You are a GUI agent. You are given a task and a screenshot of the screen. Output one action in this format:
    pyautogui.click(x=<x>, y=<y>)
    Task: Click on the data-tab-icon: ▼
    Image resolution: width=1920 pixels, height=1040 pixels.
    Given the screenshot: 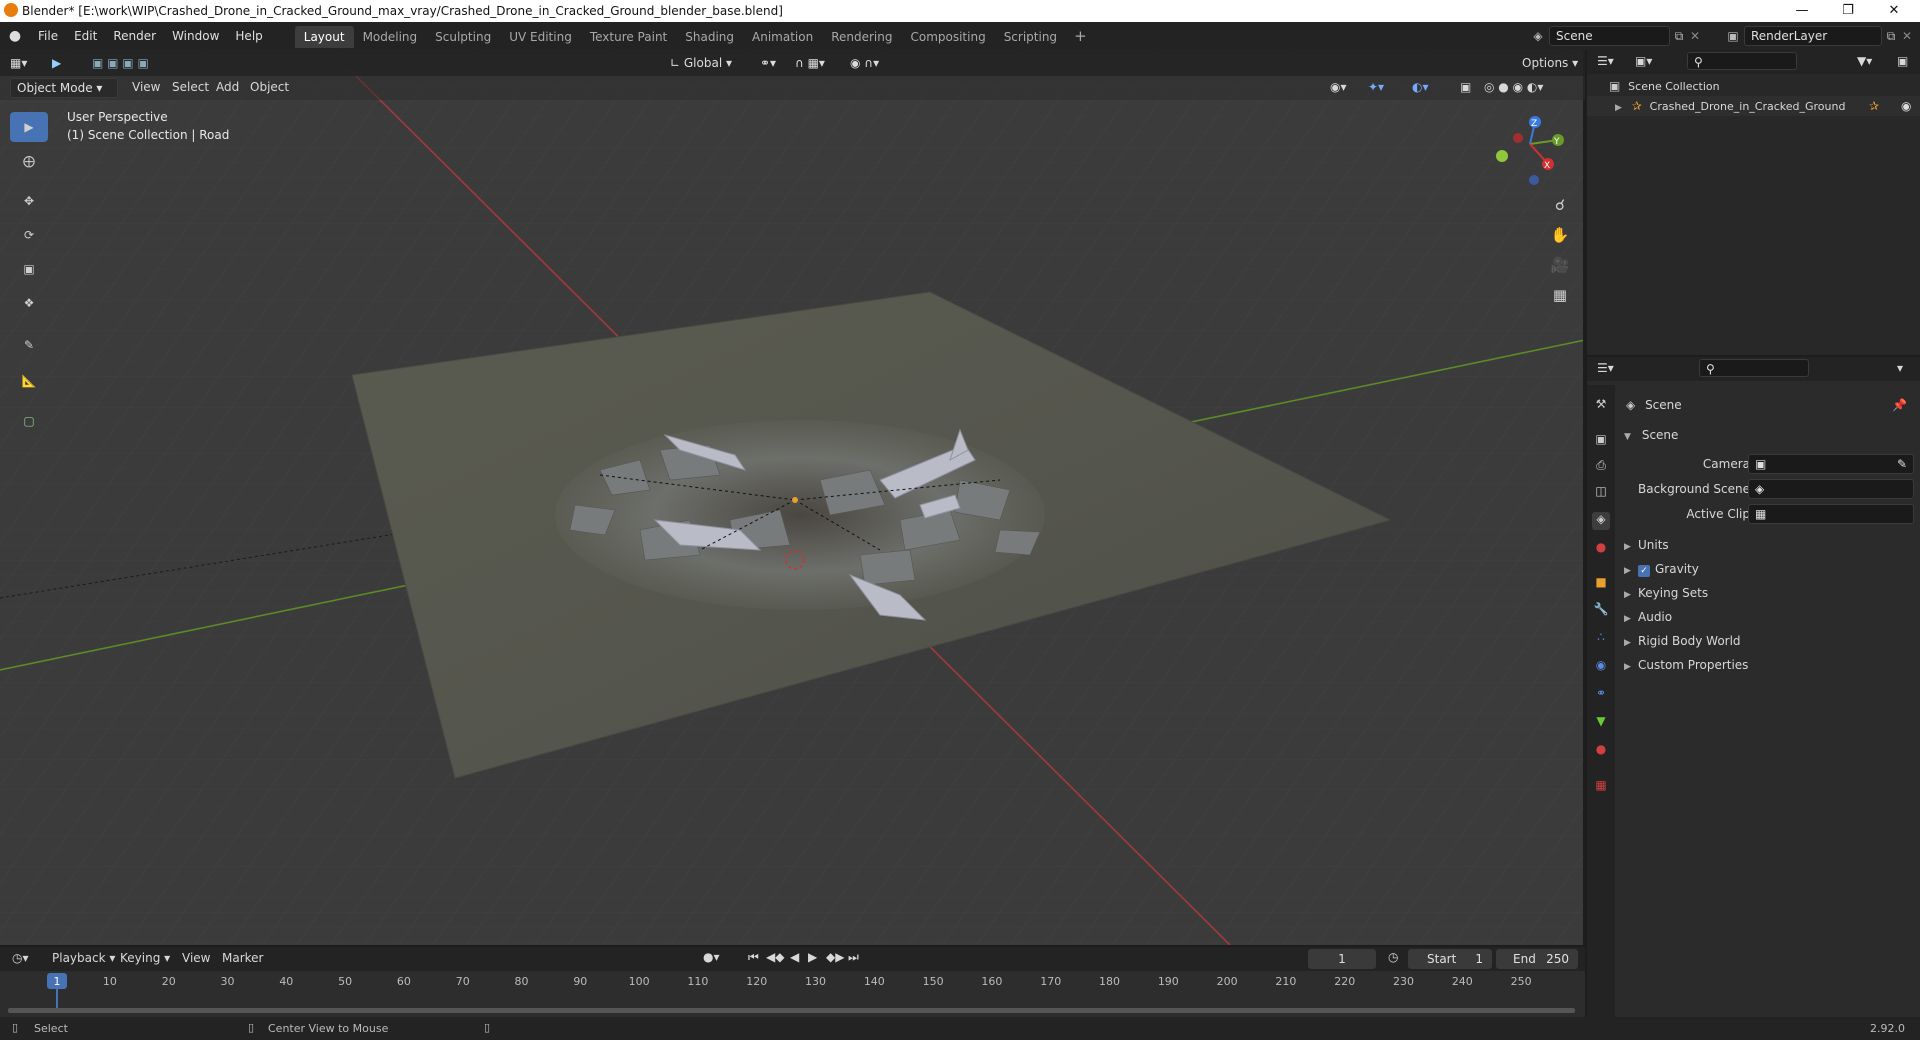 What is the action you would take?
    pyautogui.click(x=1601, y=723)
    